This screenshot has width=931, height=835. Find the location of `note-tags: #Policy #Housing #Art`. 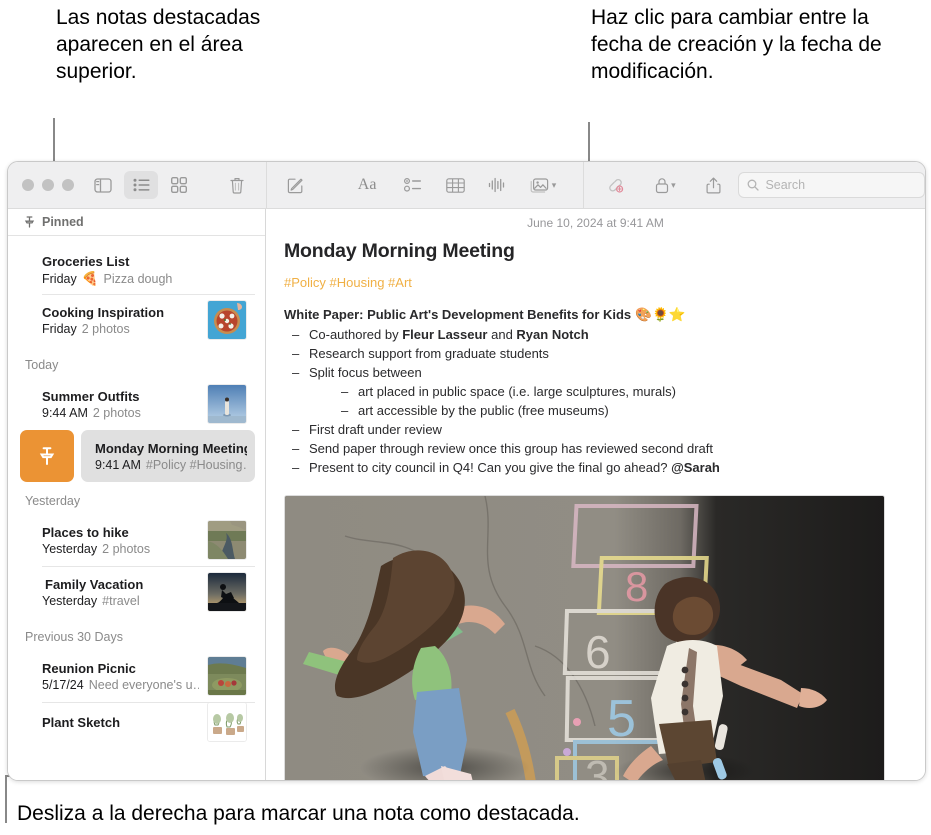

note-tags: #Policy #Housing #Art is located at coordinates (595, 276).